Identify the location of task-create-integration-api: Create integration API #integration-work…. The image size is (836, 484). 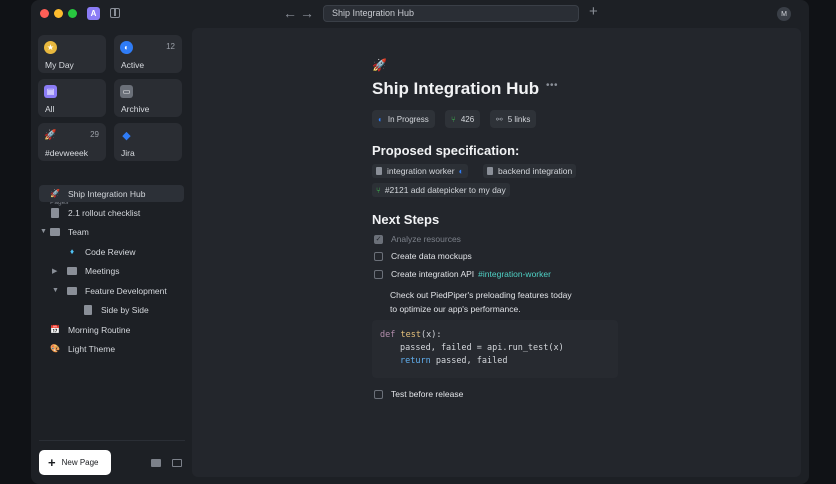
(462, 274).